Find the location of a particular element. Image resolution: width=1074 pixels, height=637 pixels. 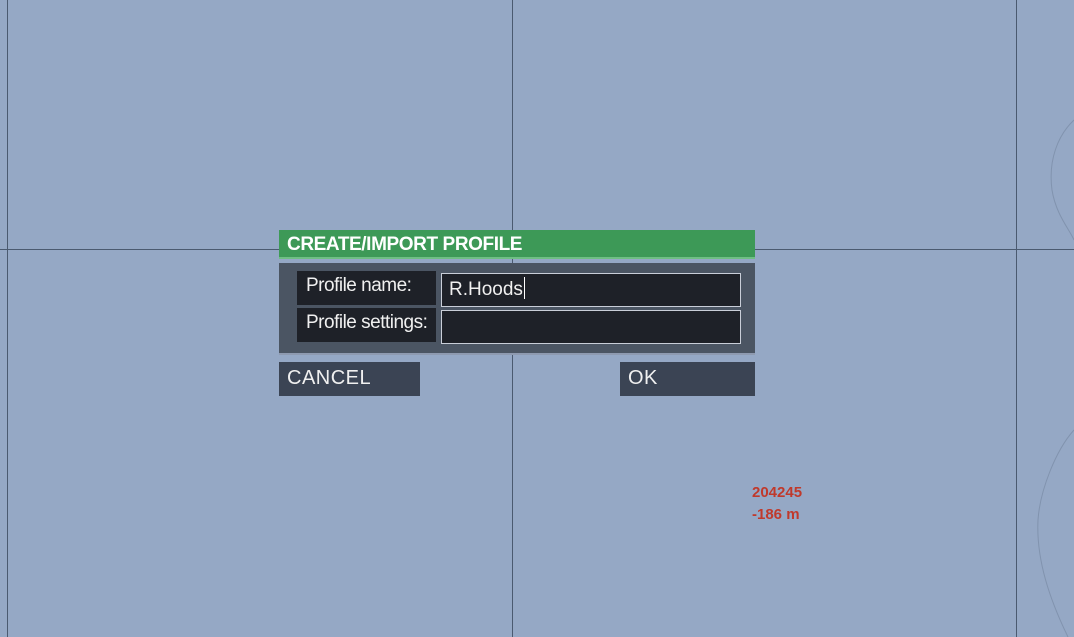

profile-name-input: R.Hoods is located at coordinates (591, 290).